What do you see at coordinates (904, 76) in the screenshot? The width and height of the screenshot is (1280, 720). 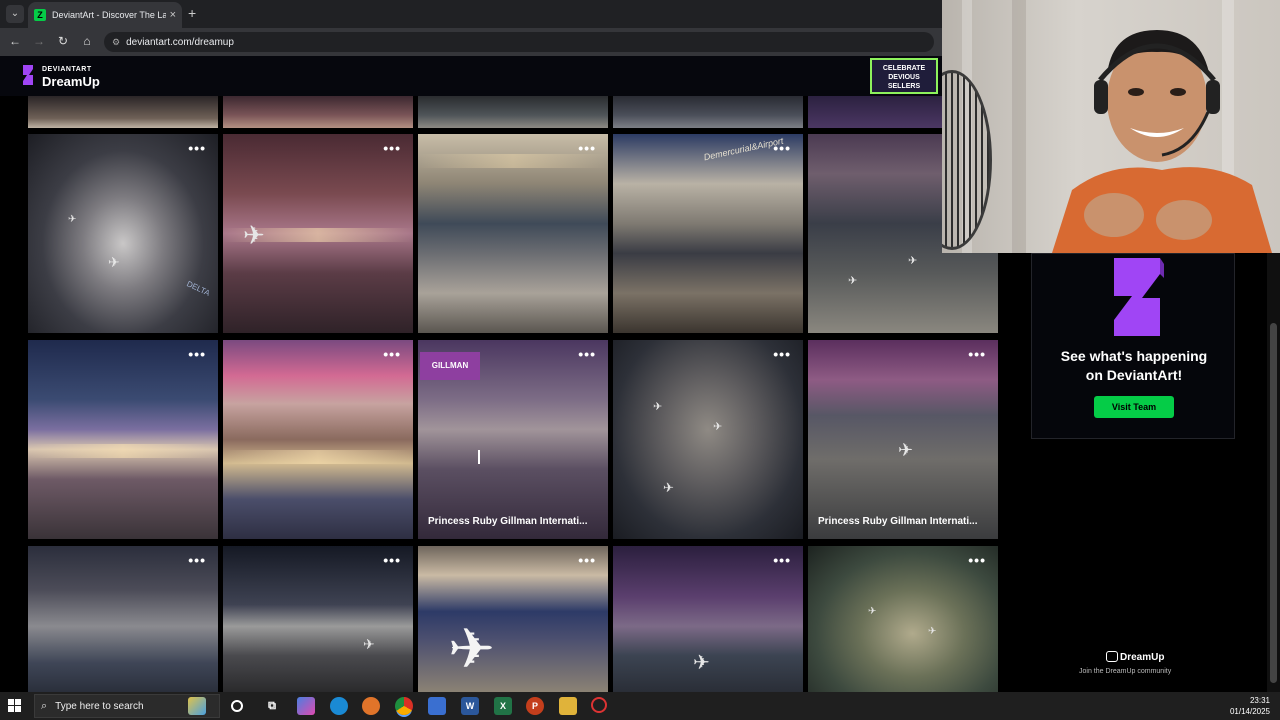 I see `celebrate-sellers-banner: CELEBRATE DEVIOUS SELLERS` at bounding box center [904, 76].